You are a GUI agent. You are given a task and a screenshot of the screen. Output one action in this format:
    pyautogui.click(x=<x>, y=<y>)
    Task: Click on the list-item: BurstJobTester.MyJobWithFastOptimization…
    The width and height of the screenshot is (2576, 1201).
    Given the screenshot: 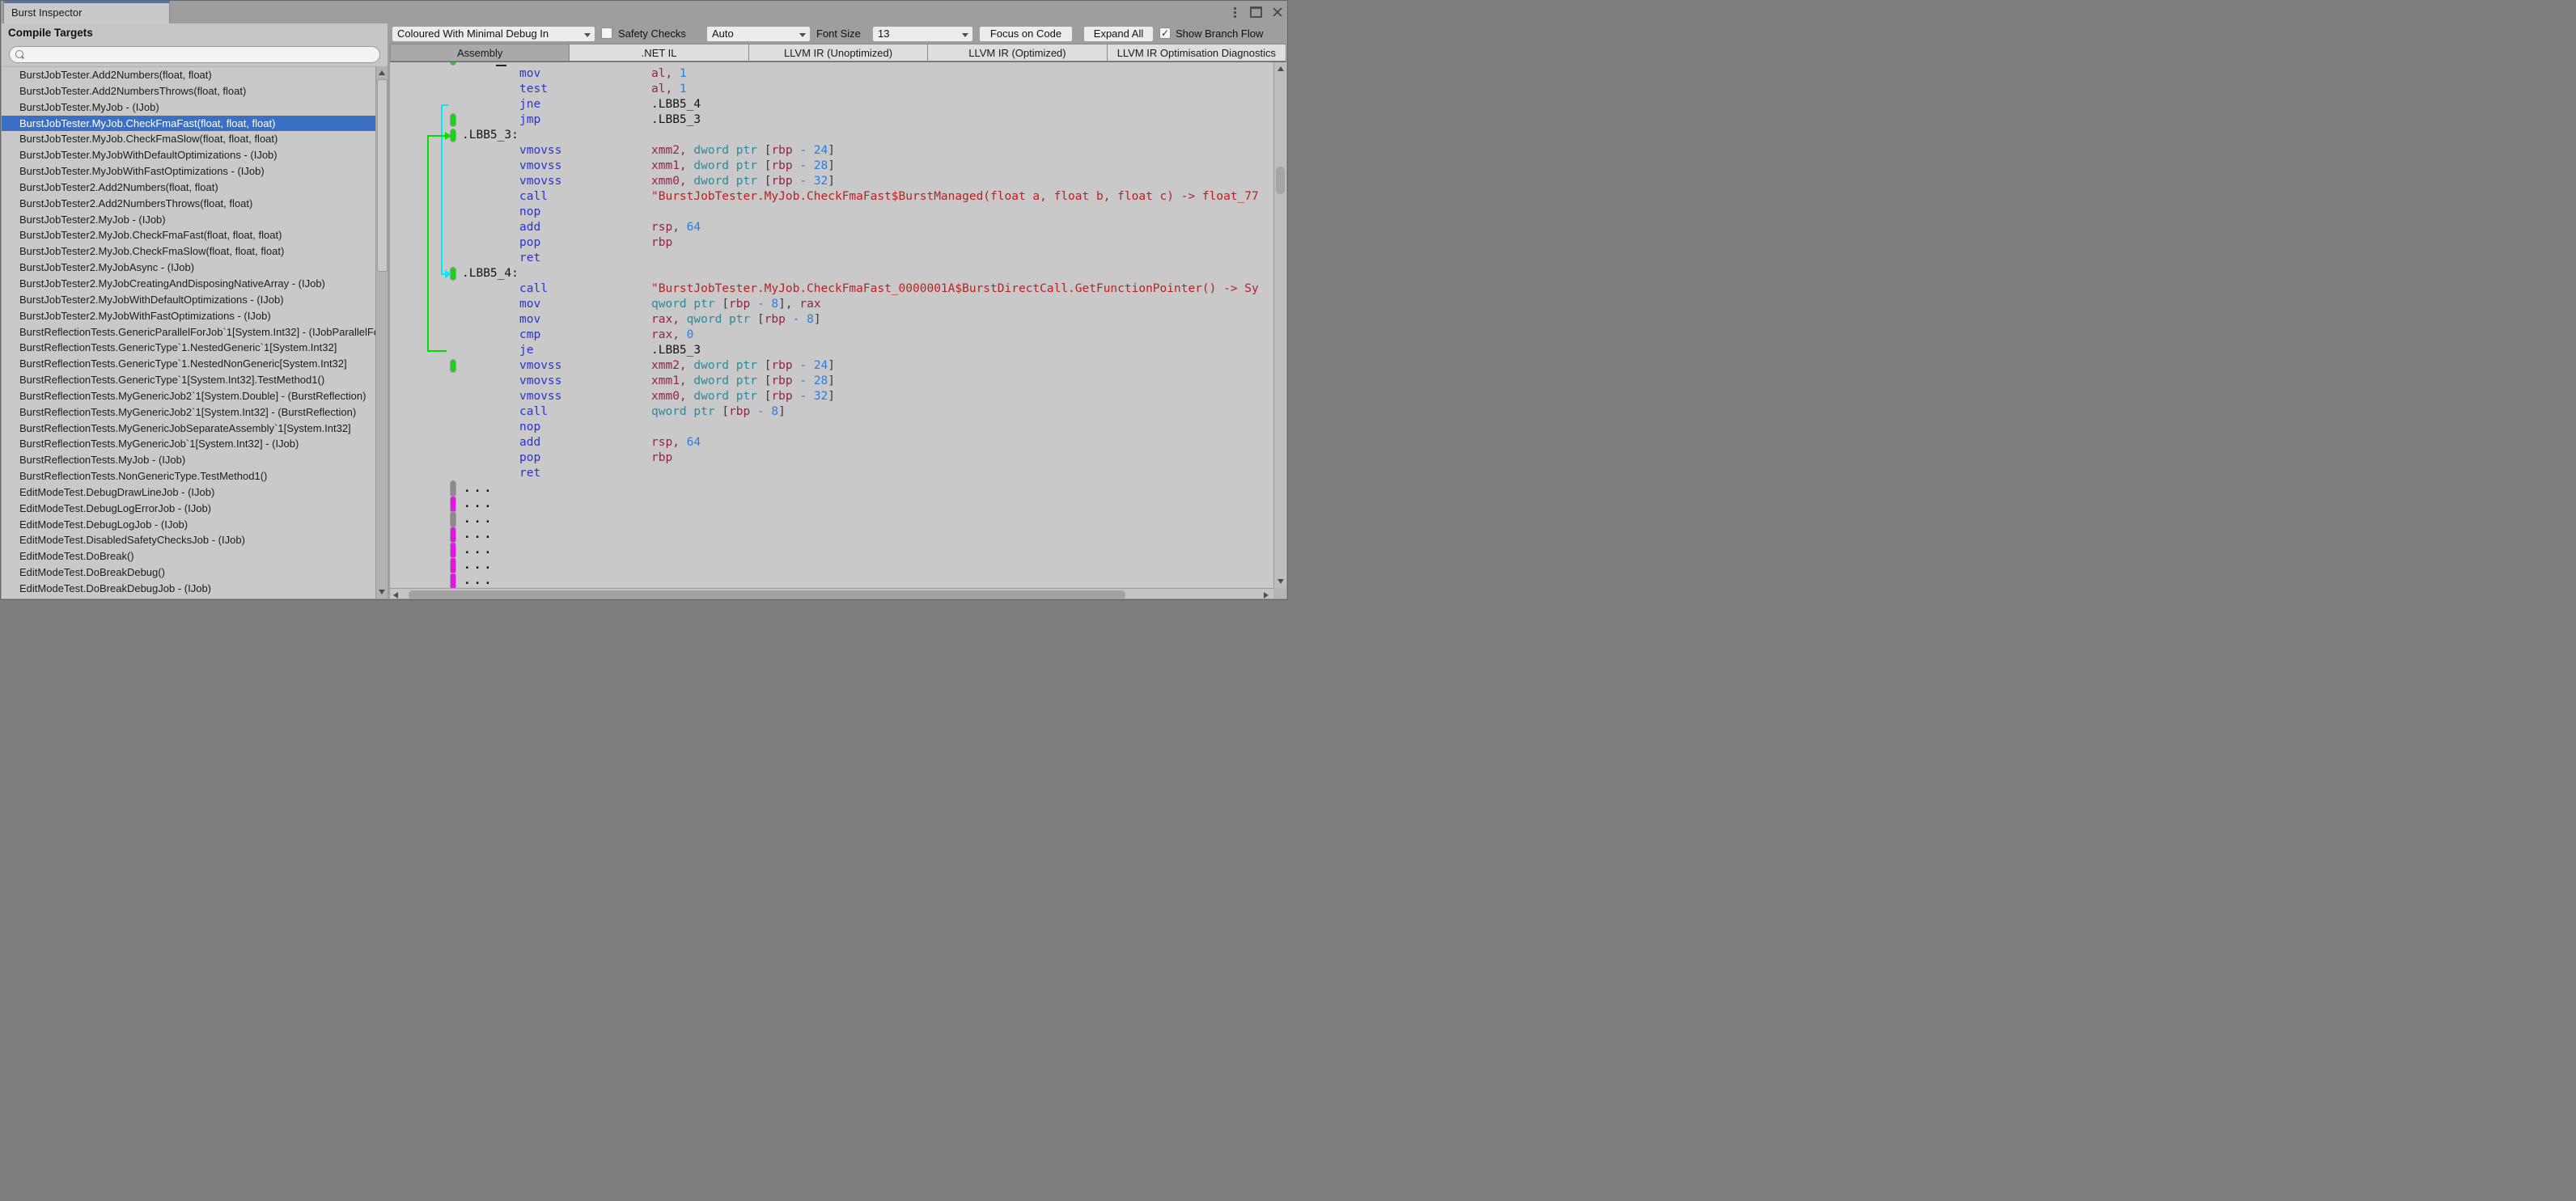 What is the action you would take?
    pyautogui.click(x=188, y=171)
    